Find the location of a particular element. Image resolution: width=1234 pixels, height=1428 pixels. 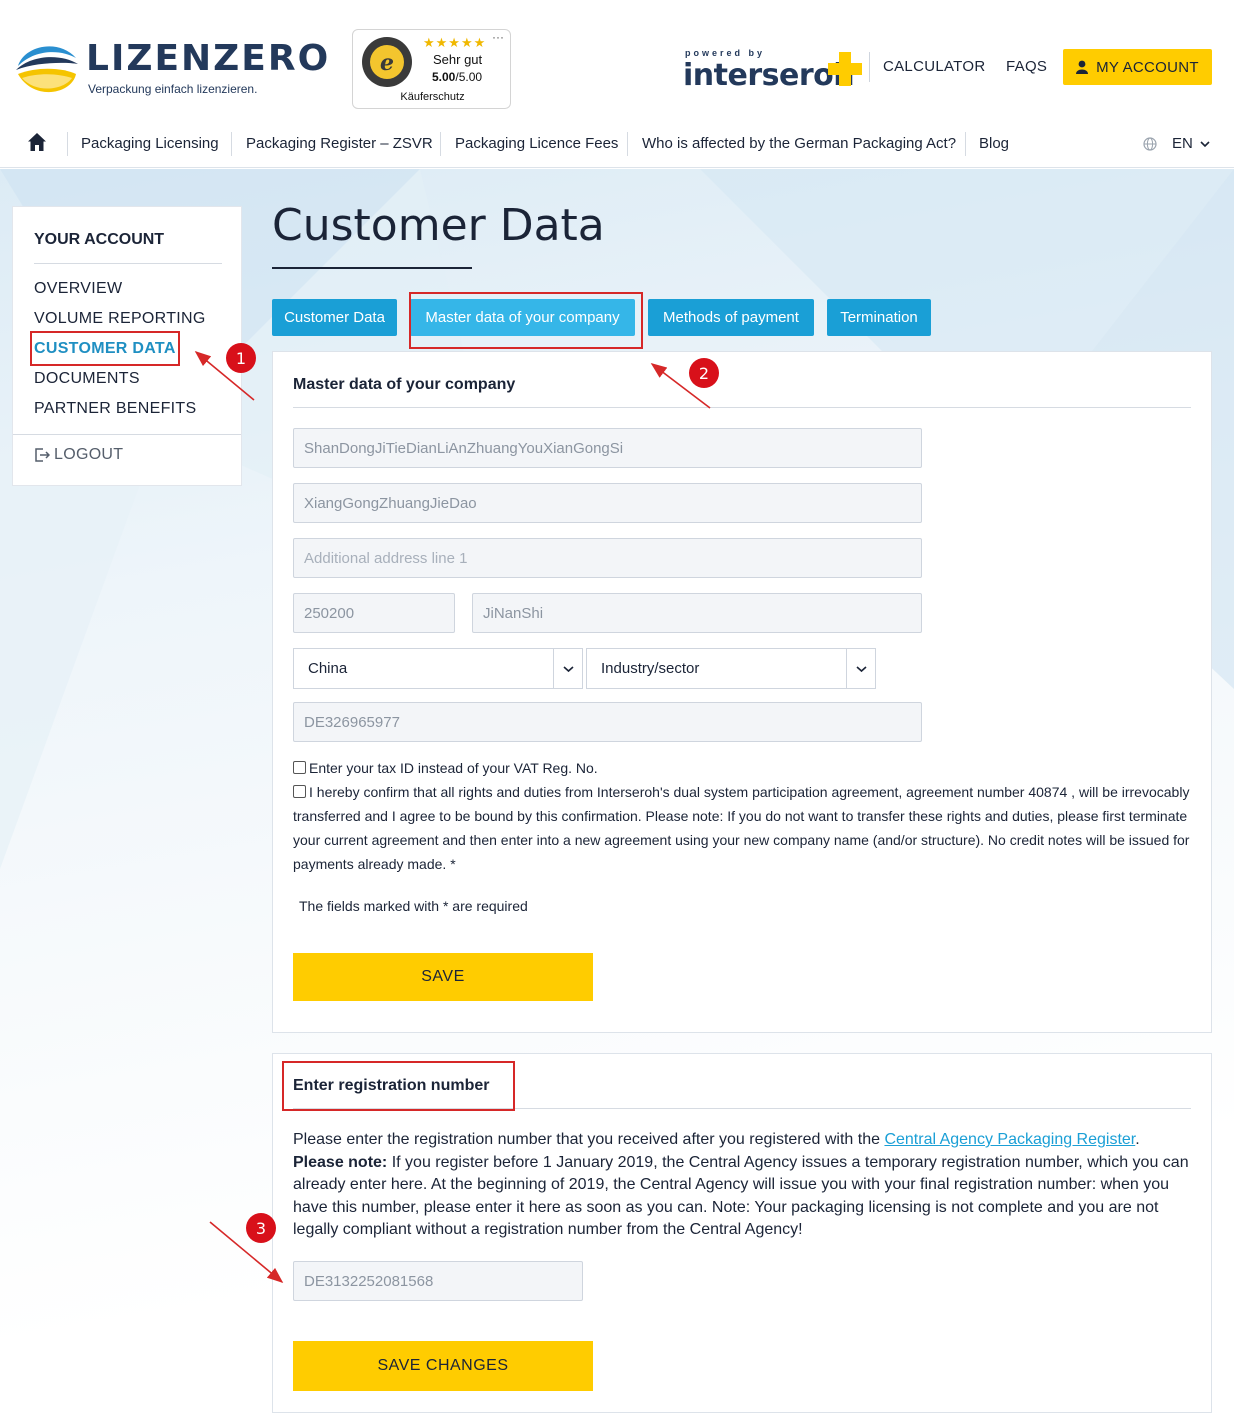

required-fields-note: The fields marked with * are required is located at coordinates (413, 906).